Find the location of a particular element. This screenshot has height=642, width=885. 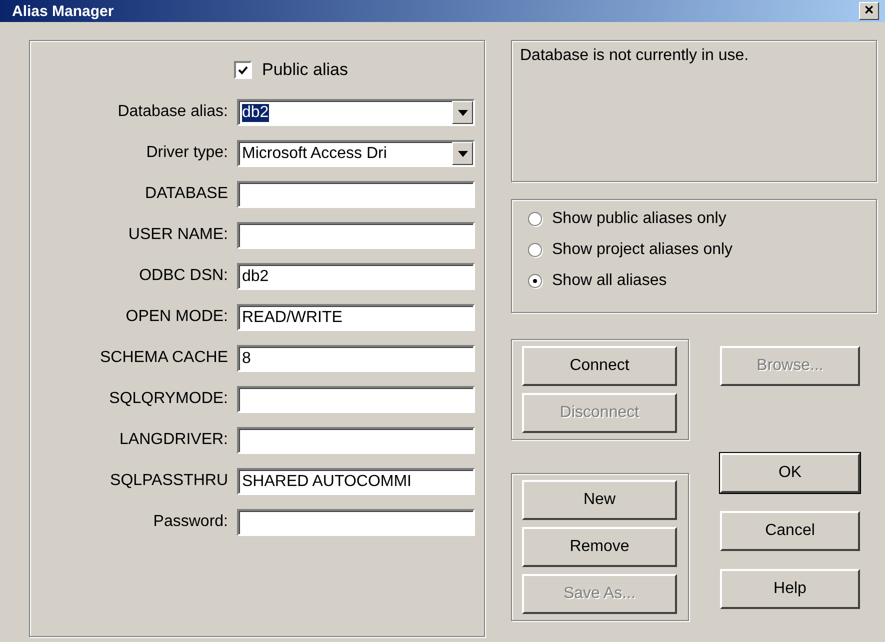

field-label: ODBC DSN: is located at coordinates (183, 275).